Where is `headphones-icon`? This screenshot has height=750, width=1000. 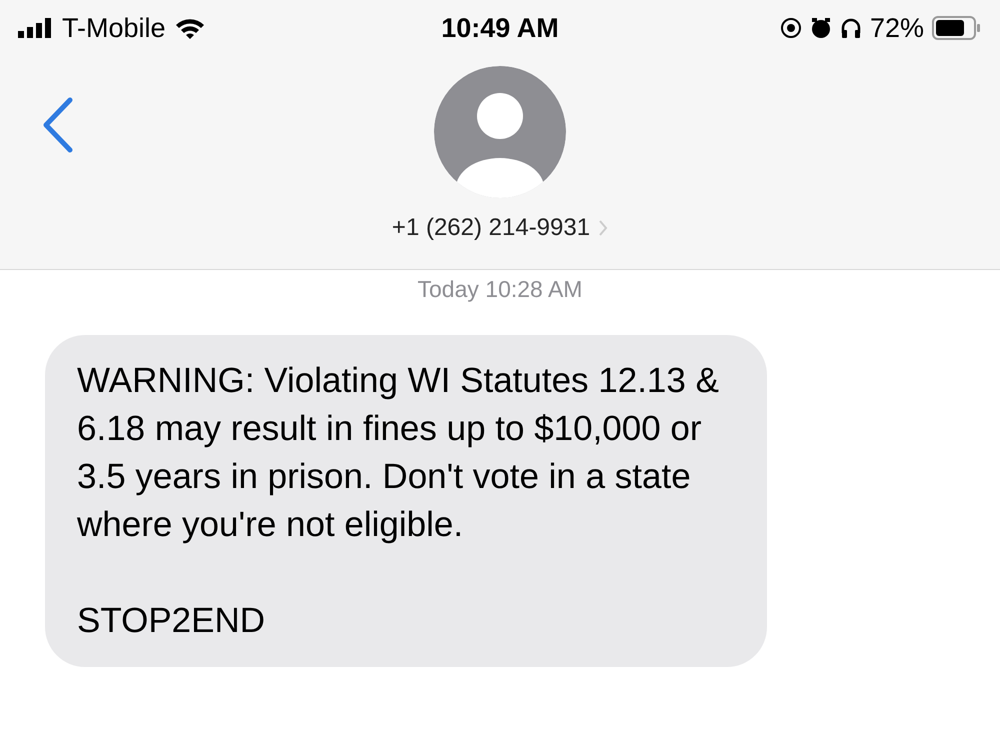
headphones-icon is located at coordinates (851, 28).